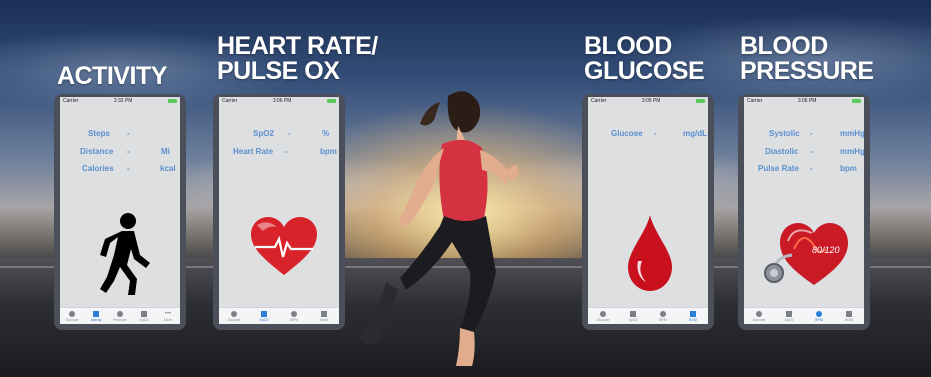  I want to click on status-time: 3:06 PM, so click(807, 101).